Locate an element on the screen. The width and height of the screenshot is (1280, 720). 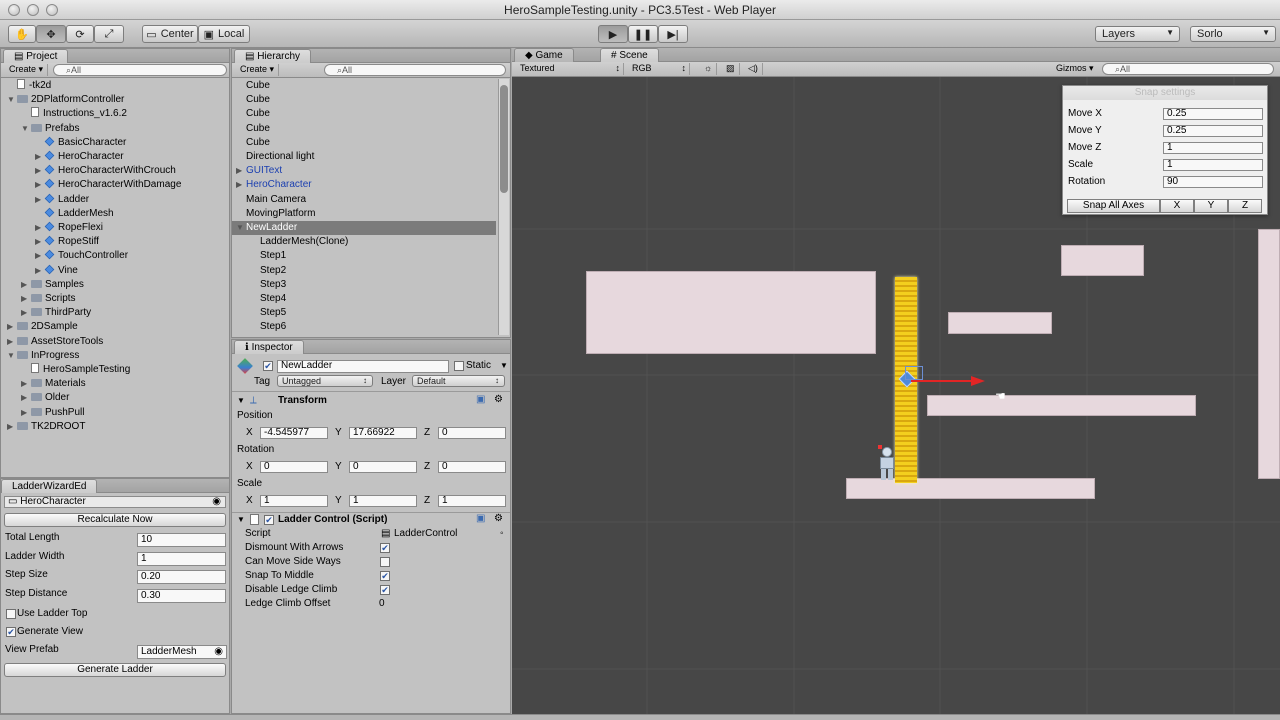
project-item: Instructions_v1.6.2 is located at coordinates (74, 114).